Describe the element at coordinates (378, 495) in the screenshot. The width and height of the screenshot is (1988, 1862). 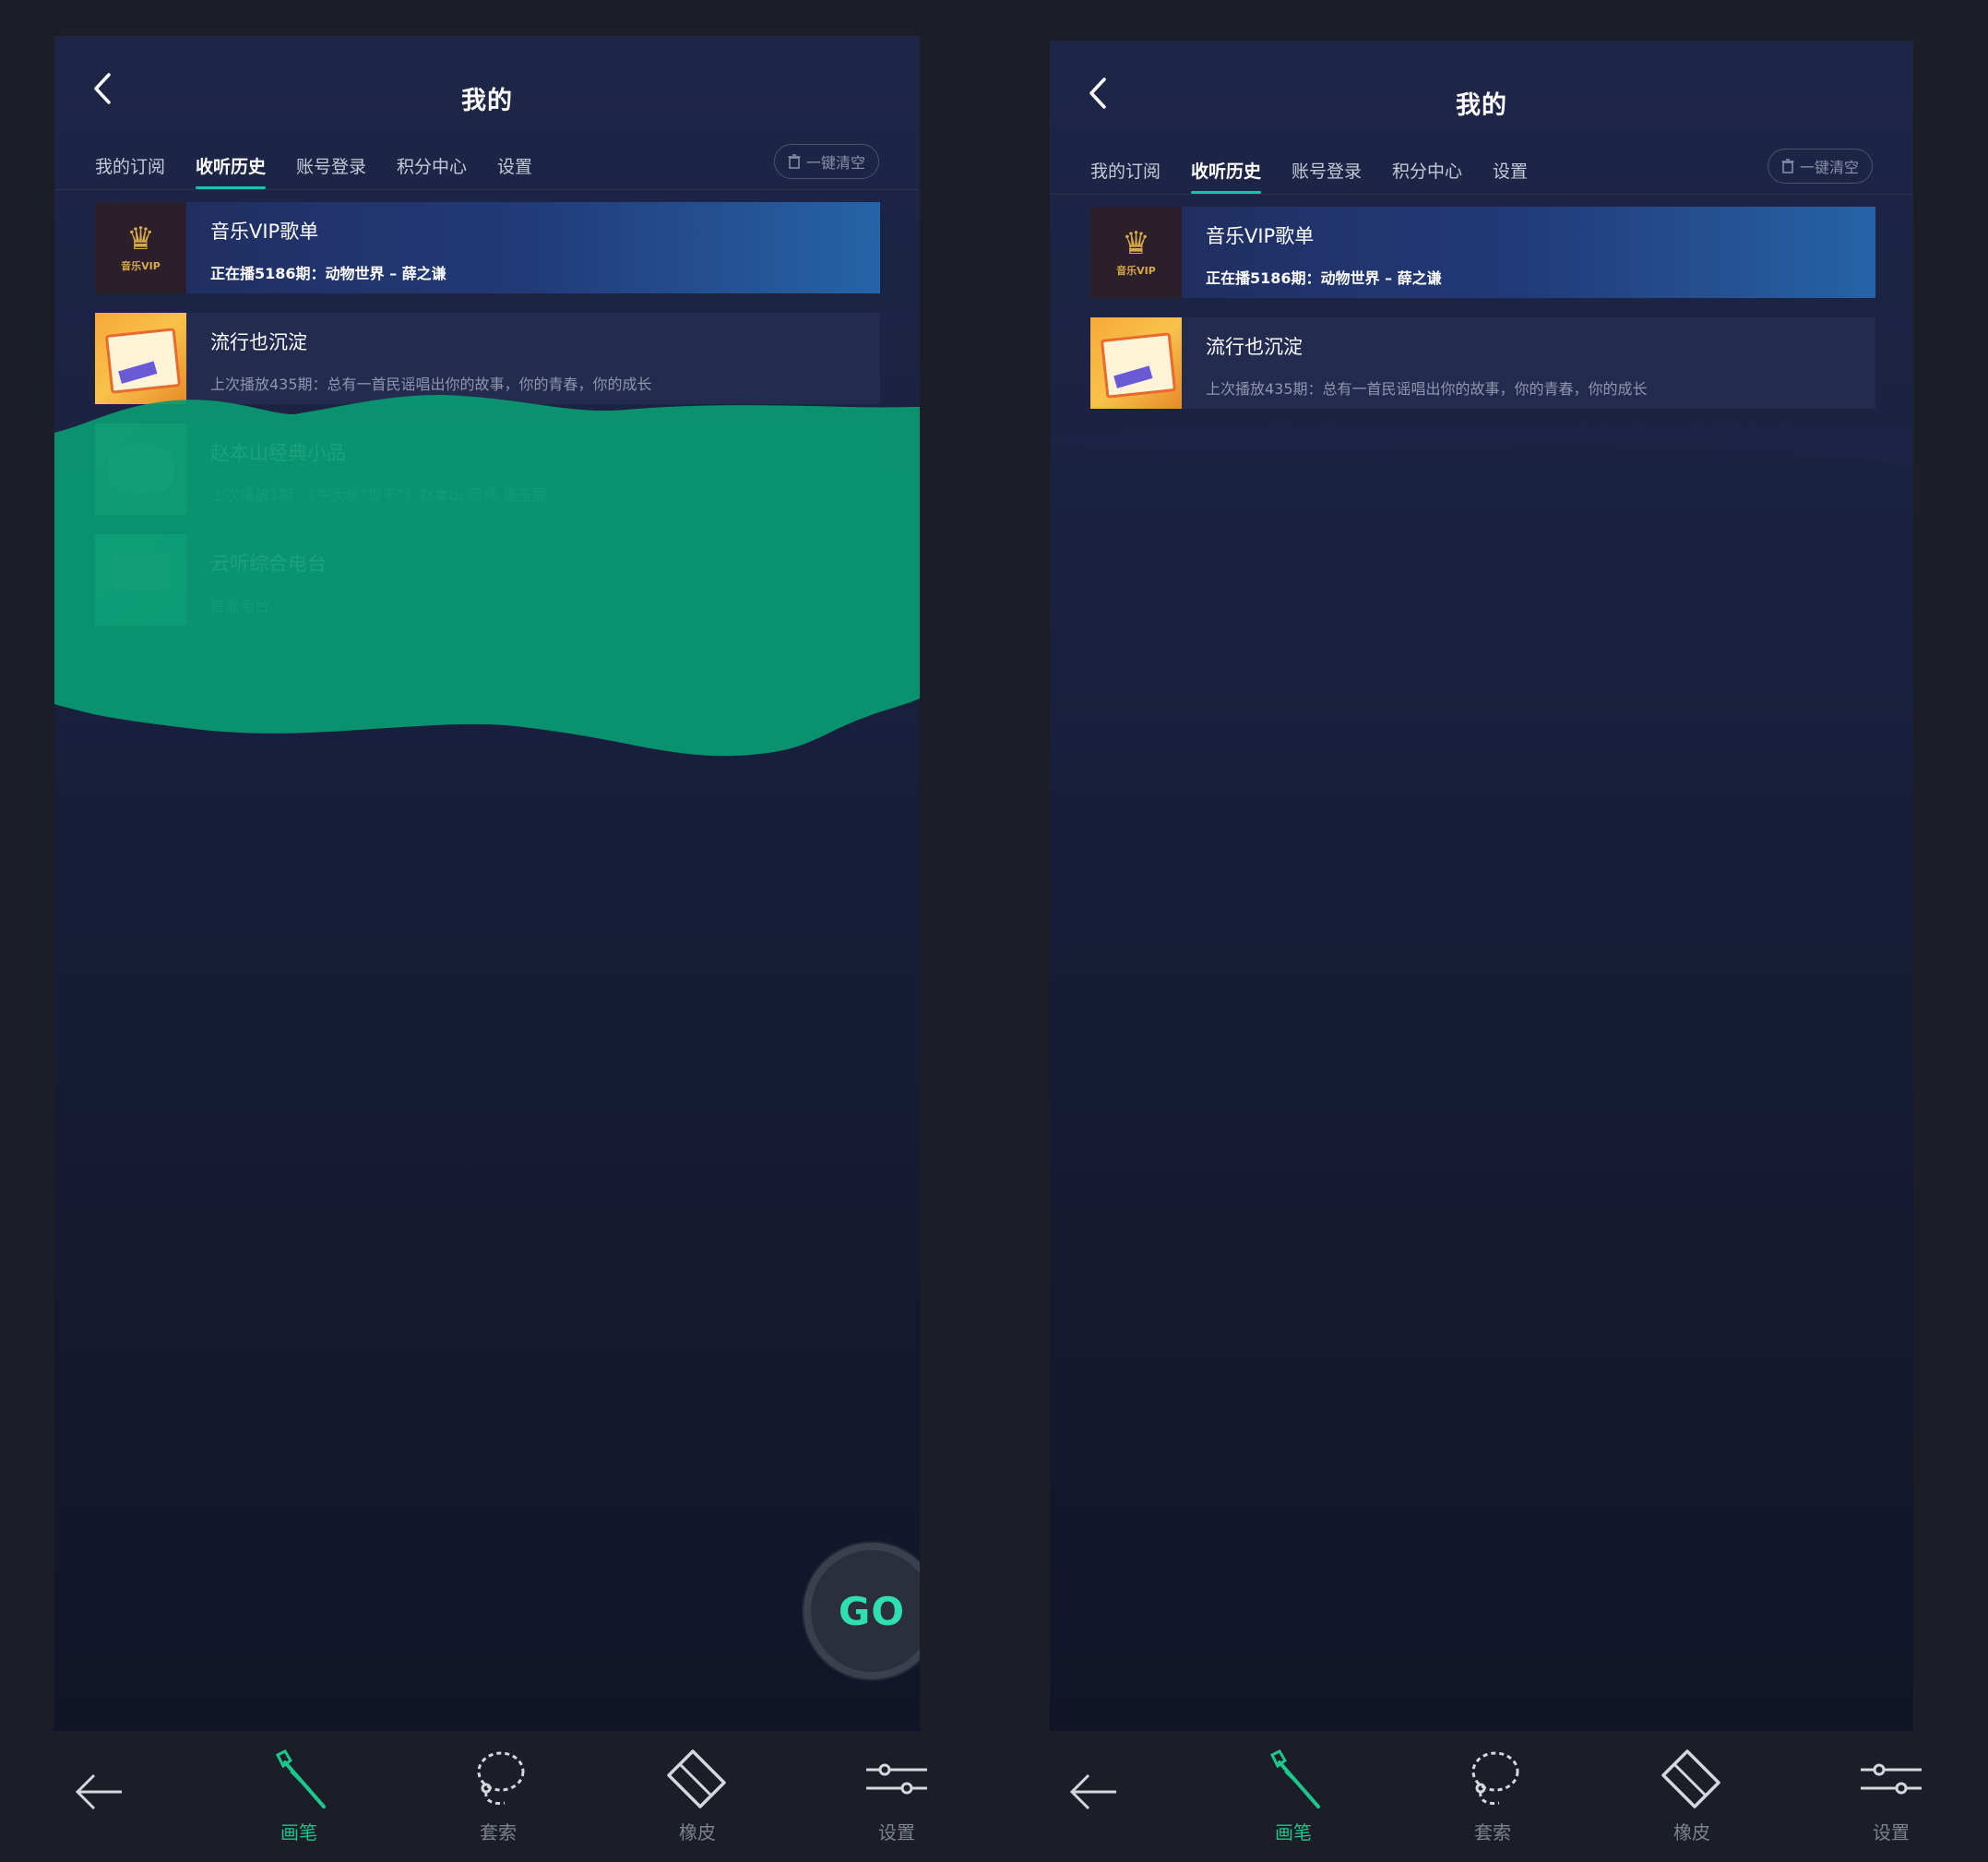
I see `item-subtitle: 上次播放1期：《牛大叔“提干”》赵本山 范伟 张玉屏` at that location.